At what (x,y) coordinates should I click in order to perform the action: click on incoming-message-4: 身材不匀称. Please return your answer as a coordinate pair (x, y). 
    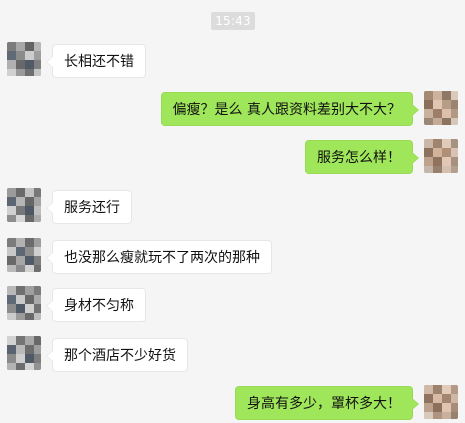
    Looking at the image, I should click on (96, 305).